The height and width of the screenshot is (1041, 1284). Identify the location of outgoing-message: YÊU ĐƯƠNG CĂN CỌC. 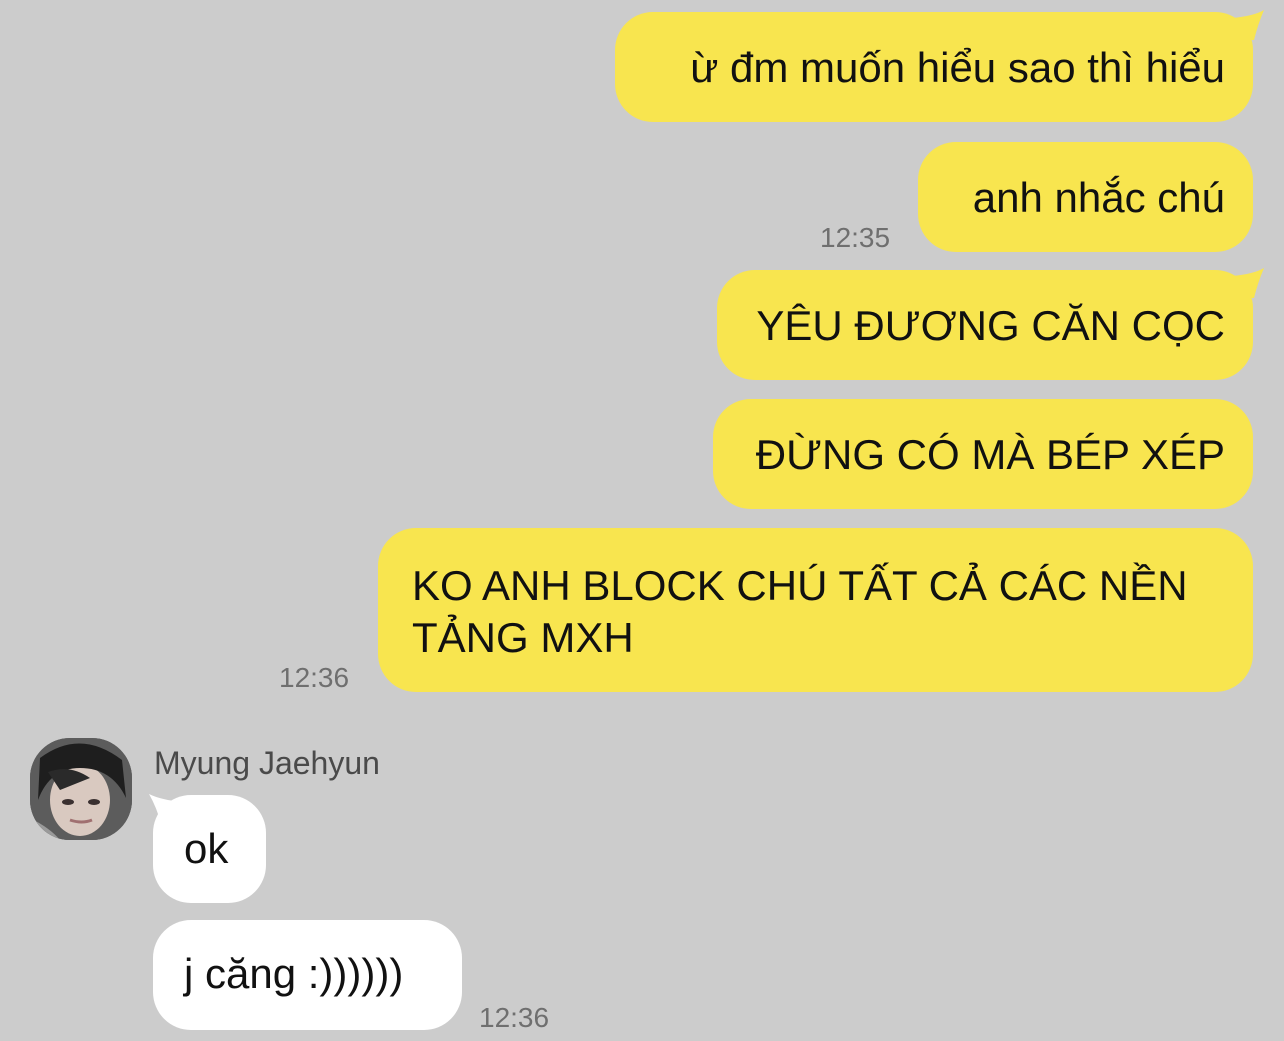
(985, 325).